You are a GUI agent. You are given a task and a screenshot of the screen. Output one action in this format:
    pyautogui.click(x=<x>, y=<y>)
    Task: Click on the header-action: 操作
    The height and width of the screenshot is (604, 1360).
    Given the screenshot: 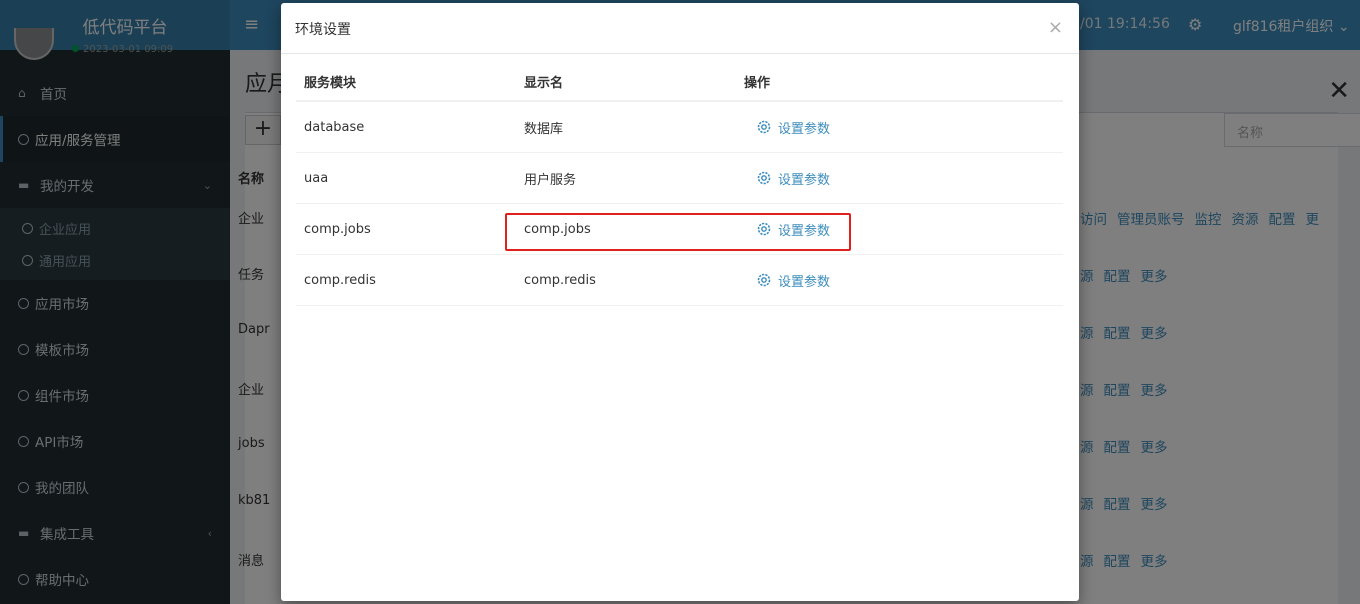 What is the action you would take?
    pyautogui.click(x=757, y=83)
    